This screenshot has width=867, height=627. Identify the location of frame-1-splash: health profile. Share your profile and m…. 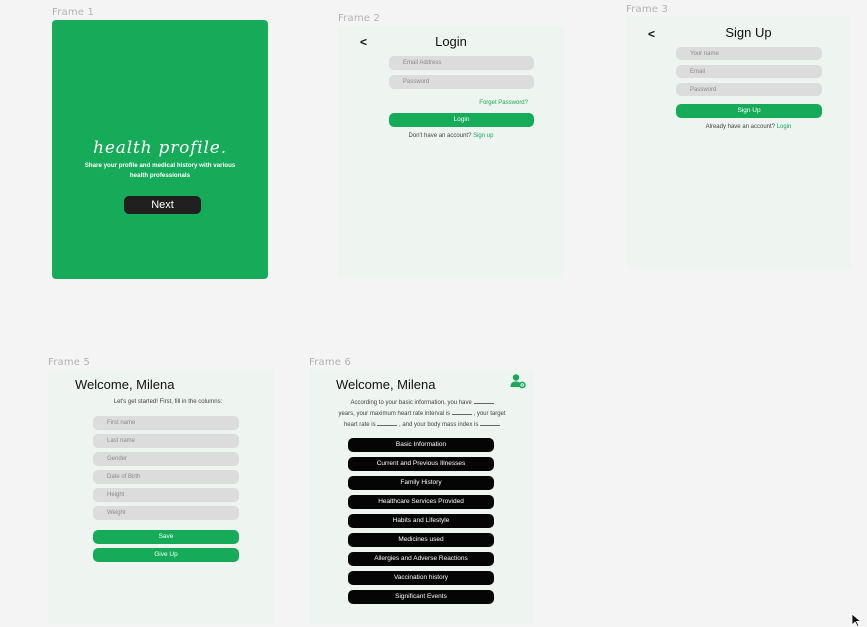
(160, 149).